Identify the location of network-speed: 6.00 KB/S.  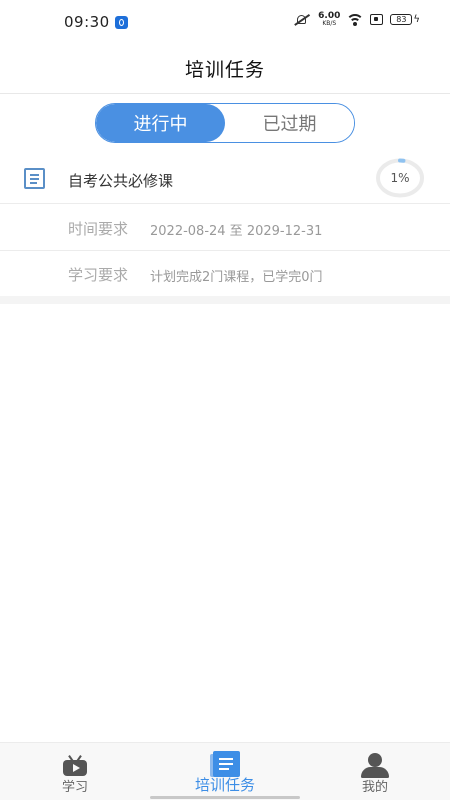
(329, 19).